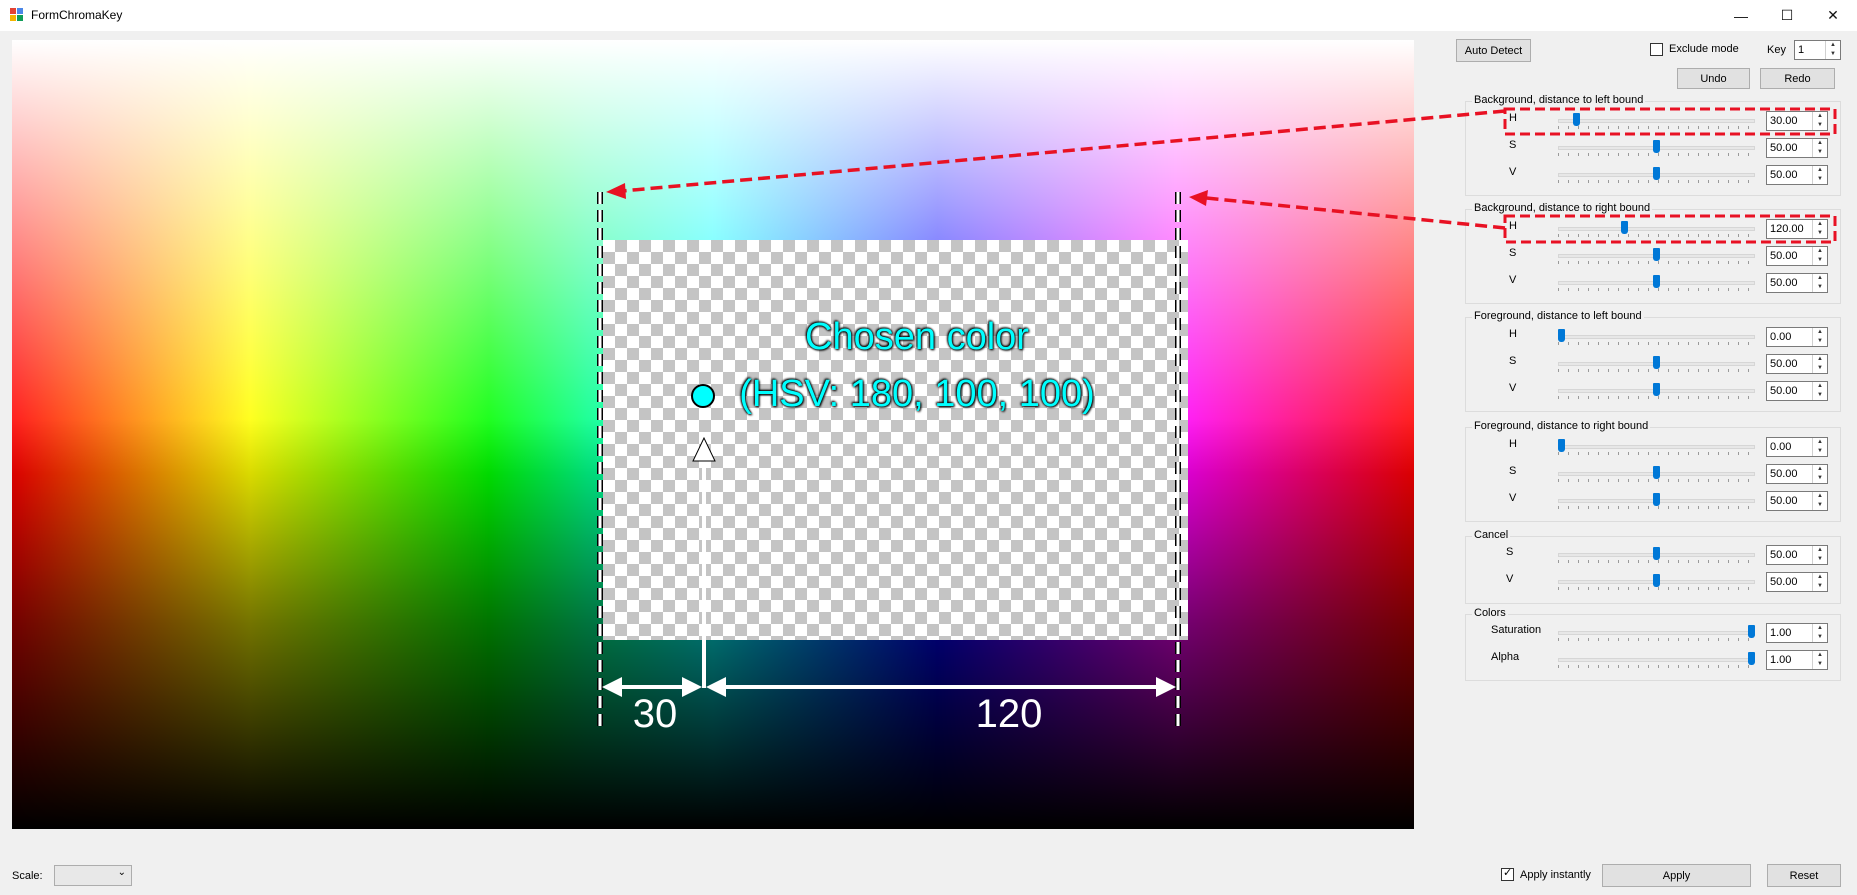  Describe the element at coordinates (1198, 198) in the screenshot. I see `pointer-arrowhead-right` at that location.